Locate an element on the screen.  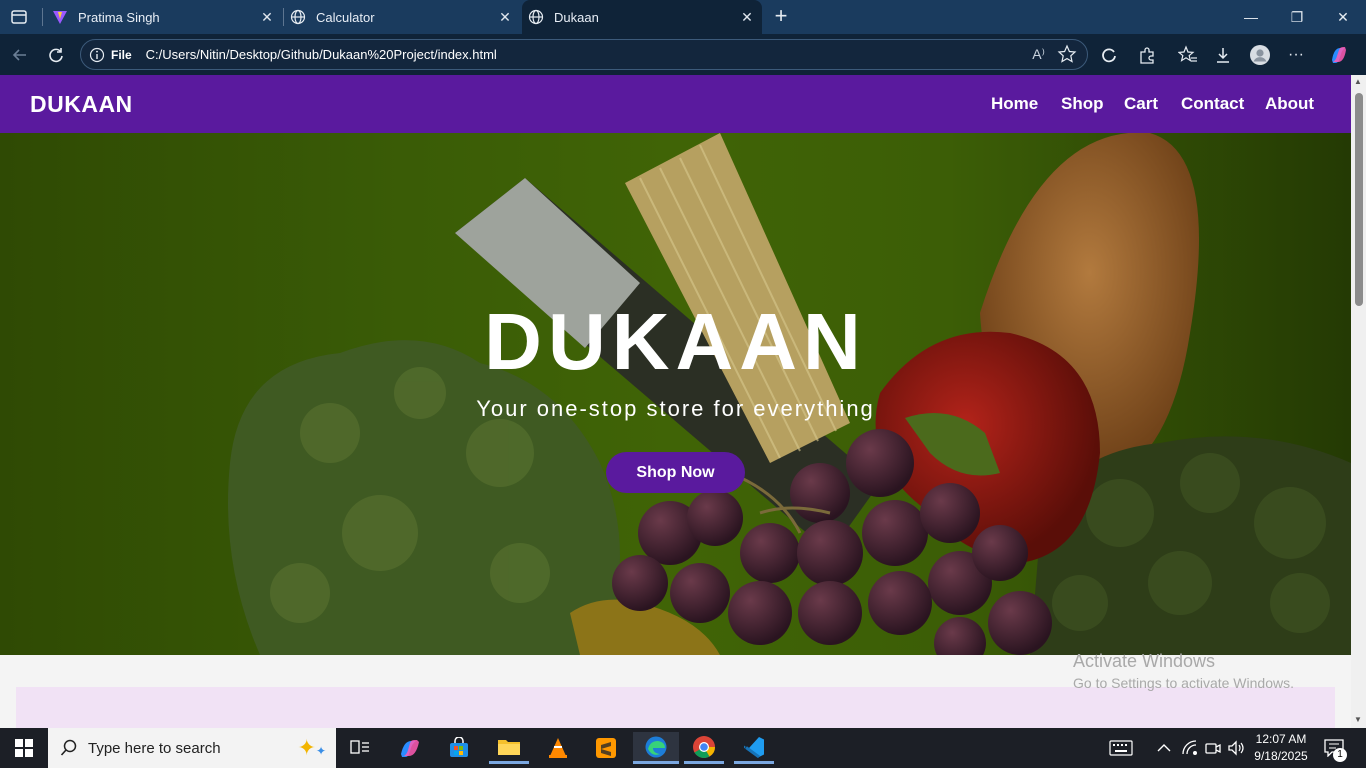
scroll-down-arrow-icon: ▼ is located at coordinates (1358, 719).